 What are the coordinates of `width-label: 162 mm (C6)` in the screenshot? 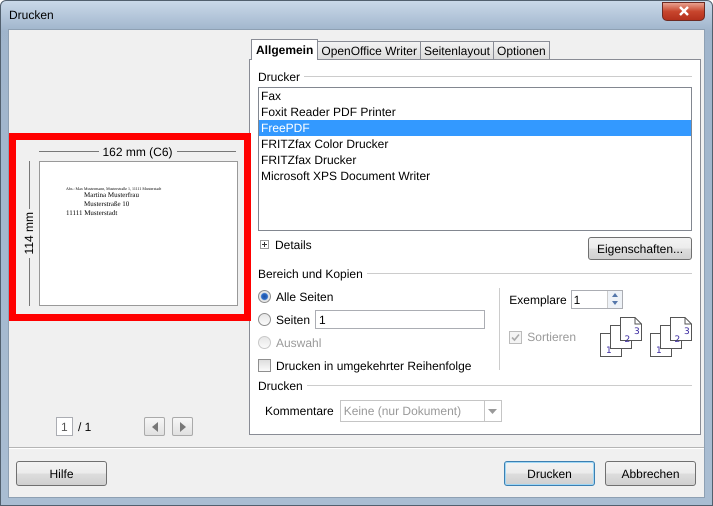 It's located at (137, 151).